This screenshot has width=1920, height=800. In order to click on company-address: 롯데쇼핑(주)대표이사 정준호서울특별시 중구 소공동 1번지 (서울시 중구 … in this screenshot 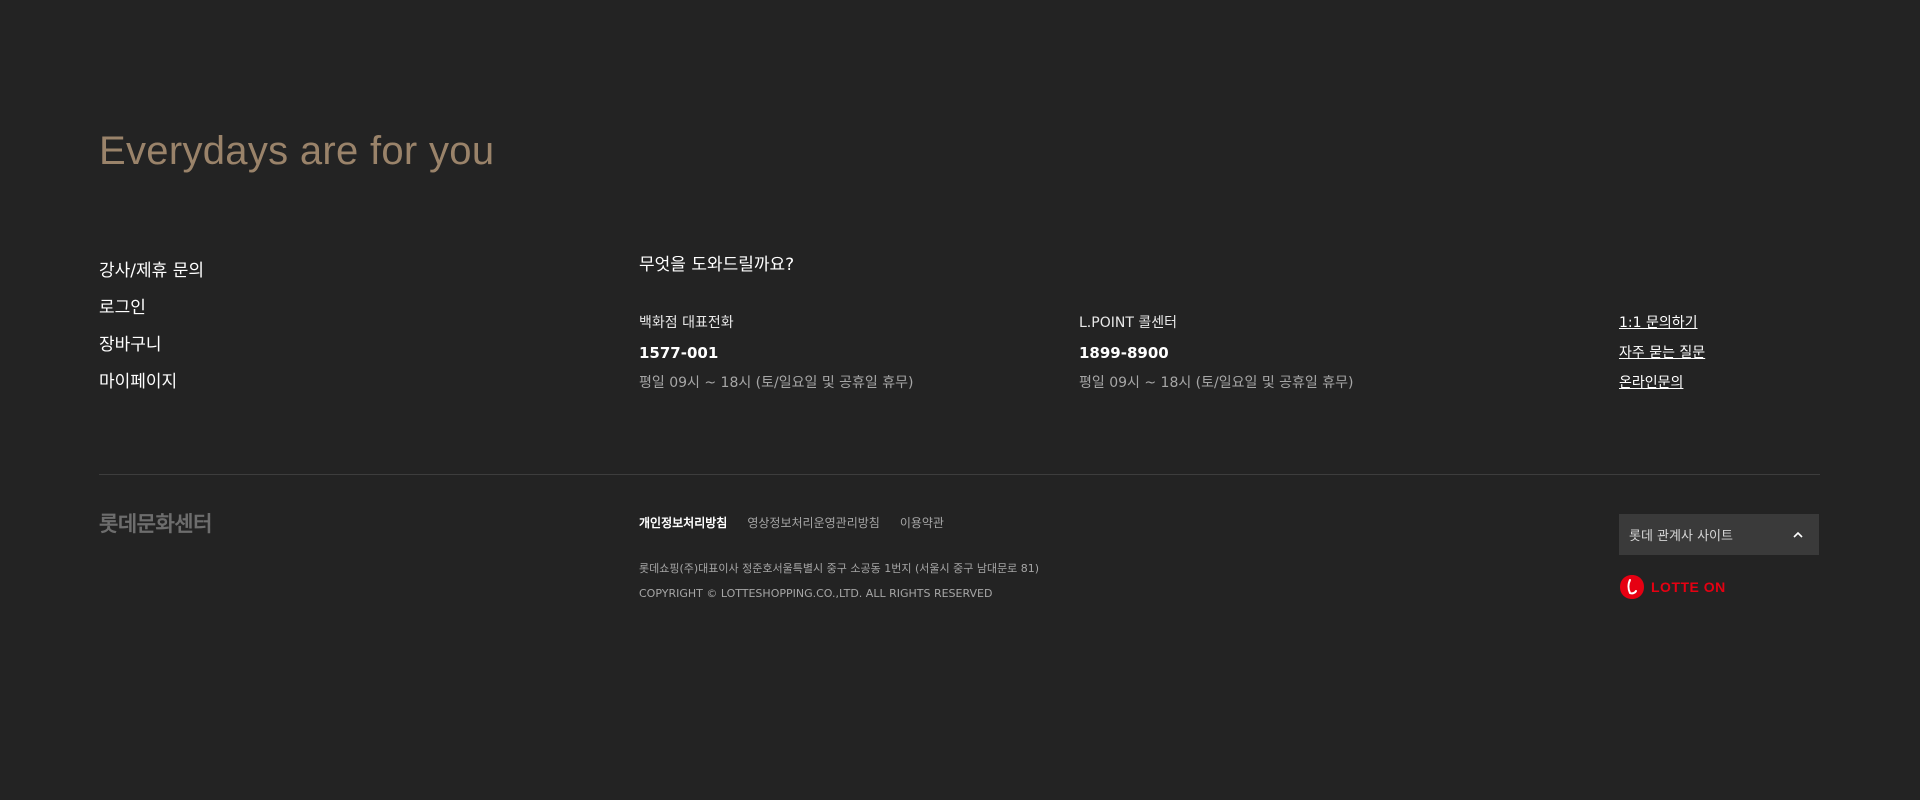, I will do `click(839, 568)`.